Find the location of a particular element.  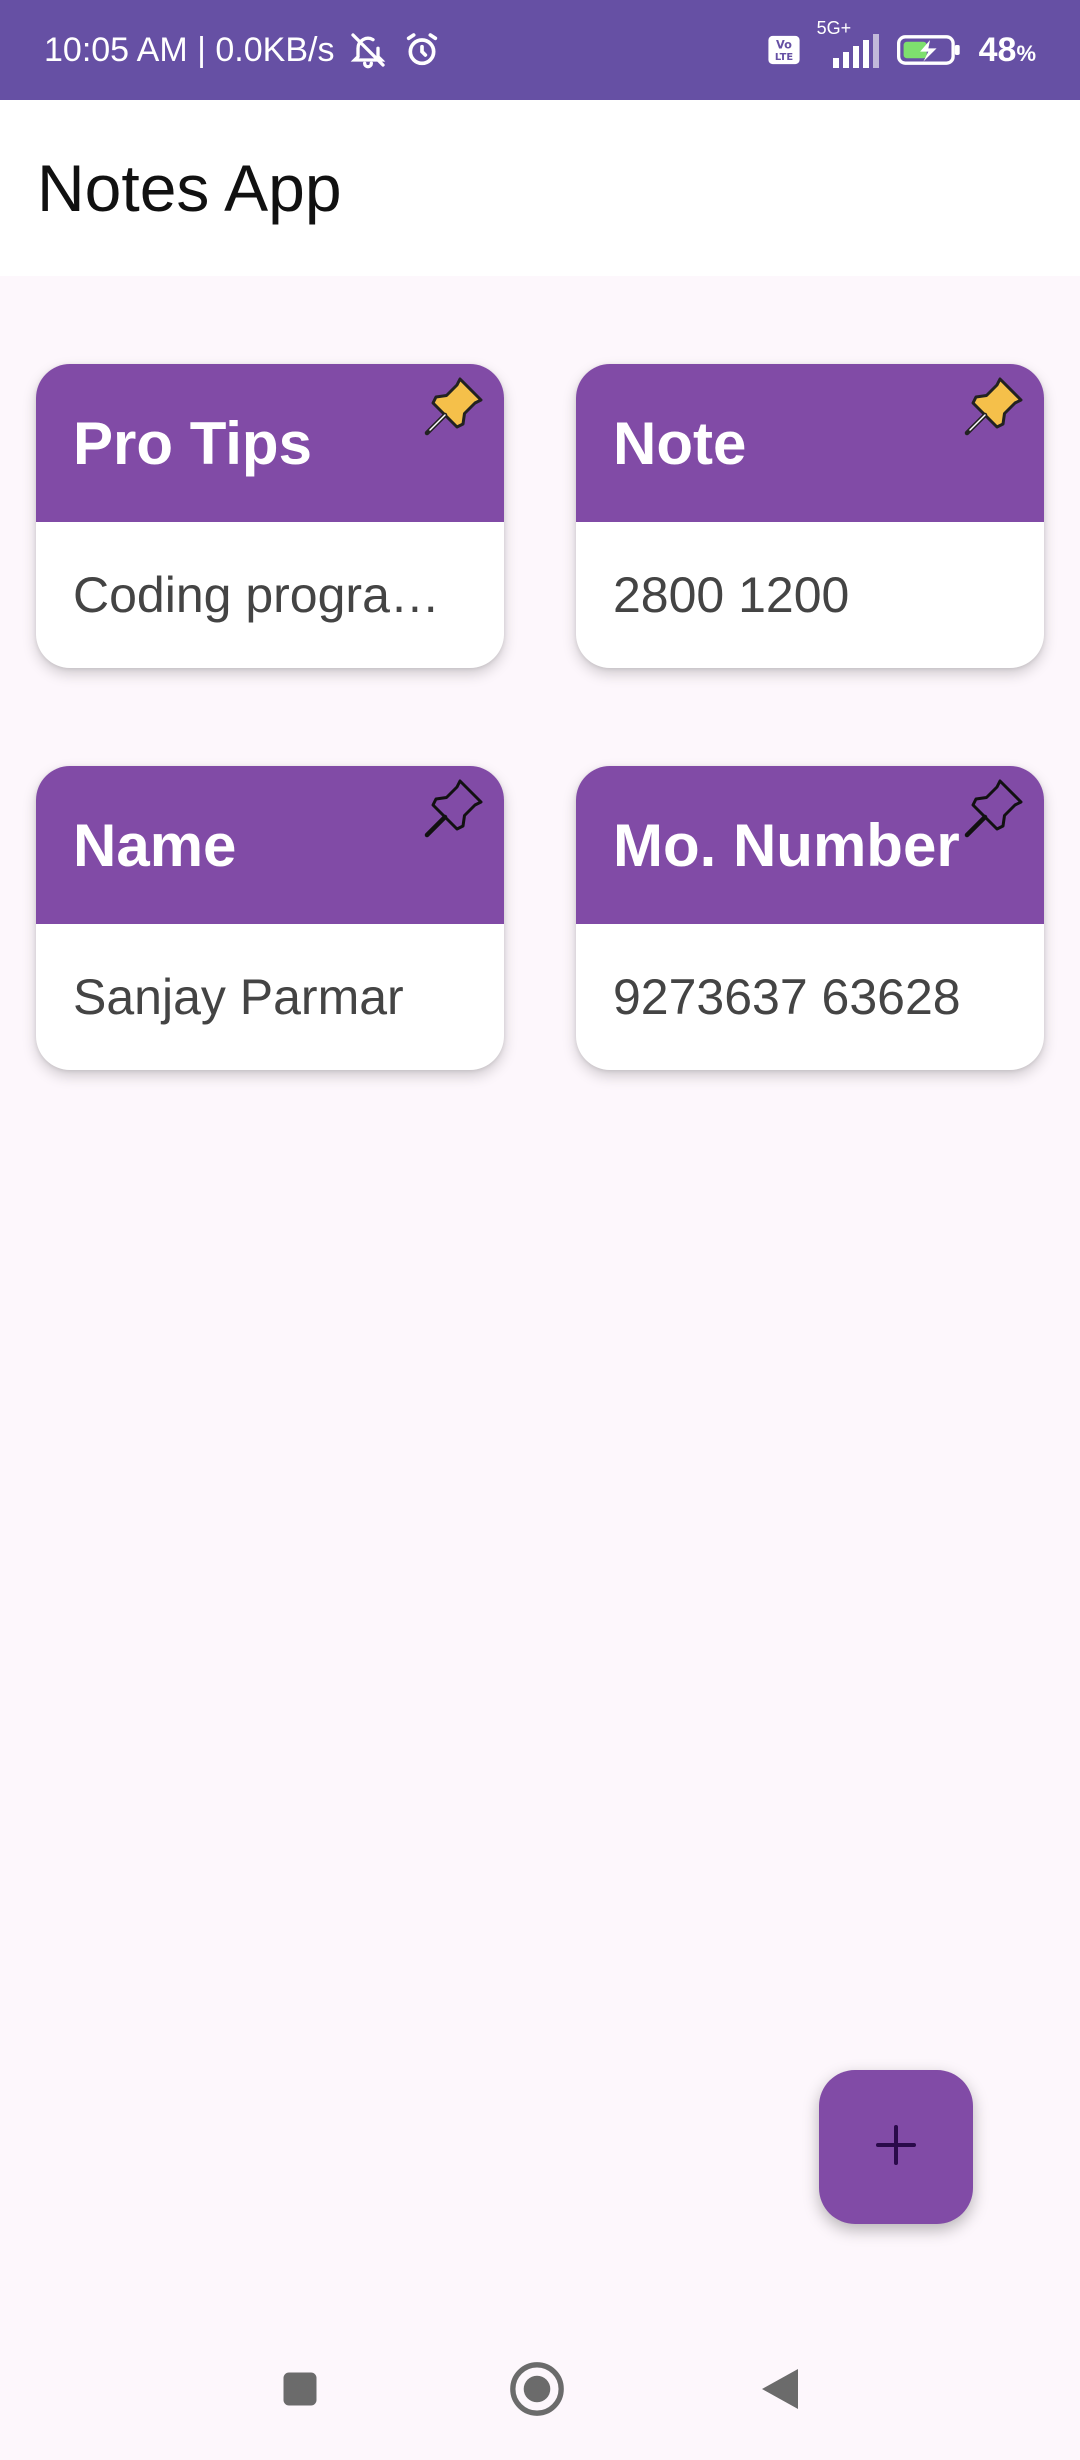

status-bar: 10:05 AM | 0.0KB/s Vo LTE 5G+ 48% is located at coordinates (540, 50).